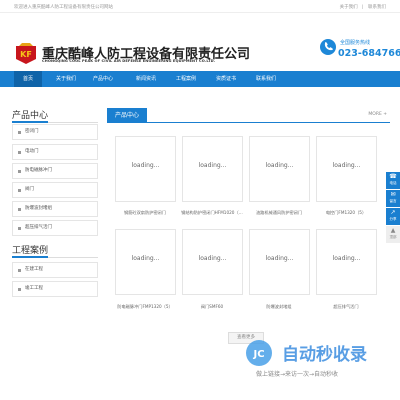  What do you see at coordinates (226, 79) in the screenshot?
I see `nav-certificates: 资质证书` at bounding box center [226, 79].